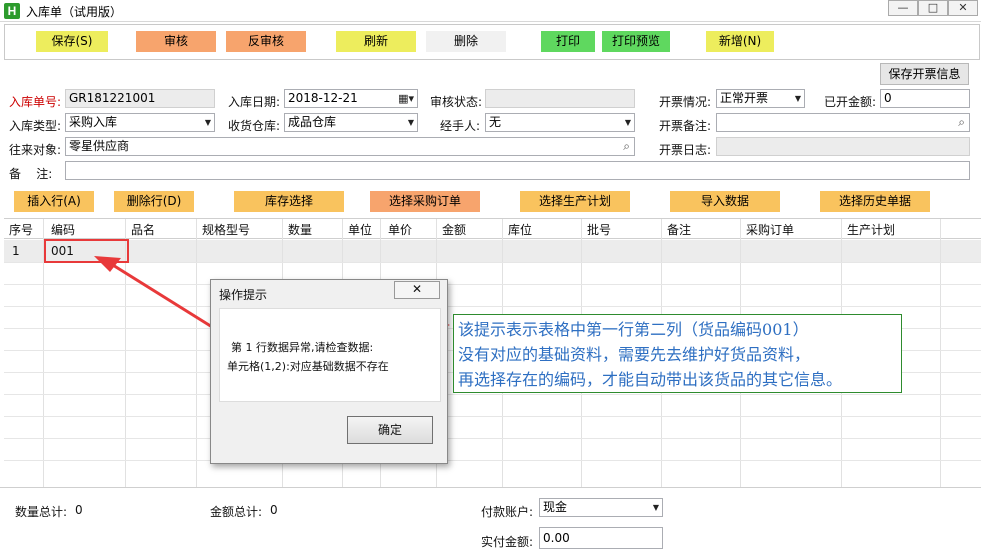 This screenshot has height=556, width=981. Describe the element at coordinates (490, 521) in the screenshot. I see `footer: 数量总计: 0 金额总计: 0 付款账户: 现金 ▼ 实付金额: 0.00` at that location.